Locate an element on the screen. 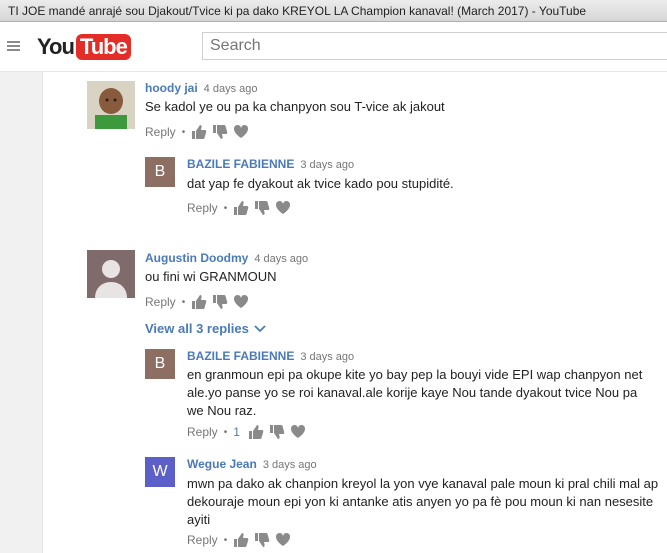  menu-icon is located at coordinates (13, 46).